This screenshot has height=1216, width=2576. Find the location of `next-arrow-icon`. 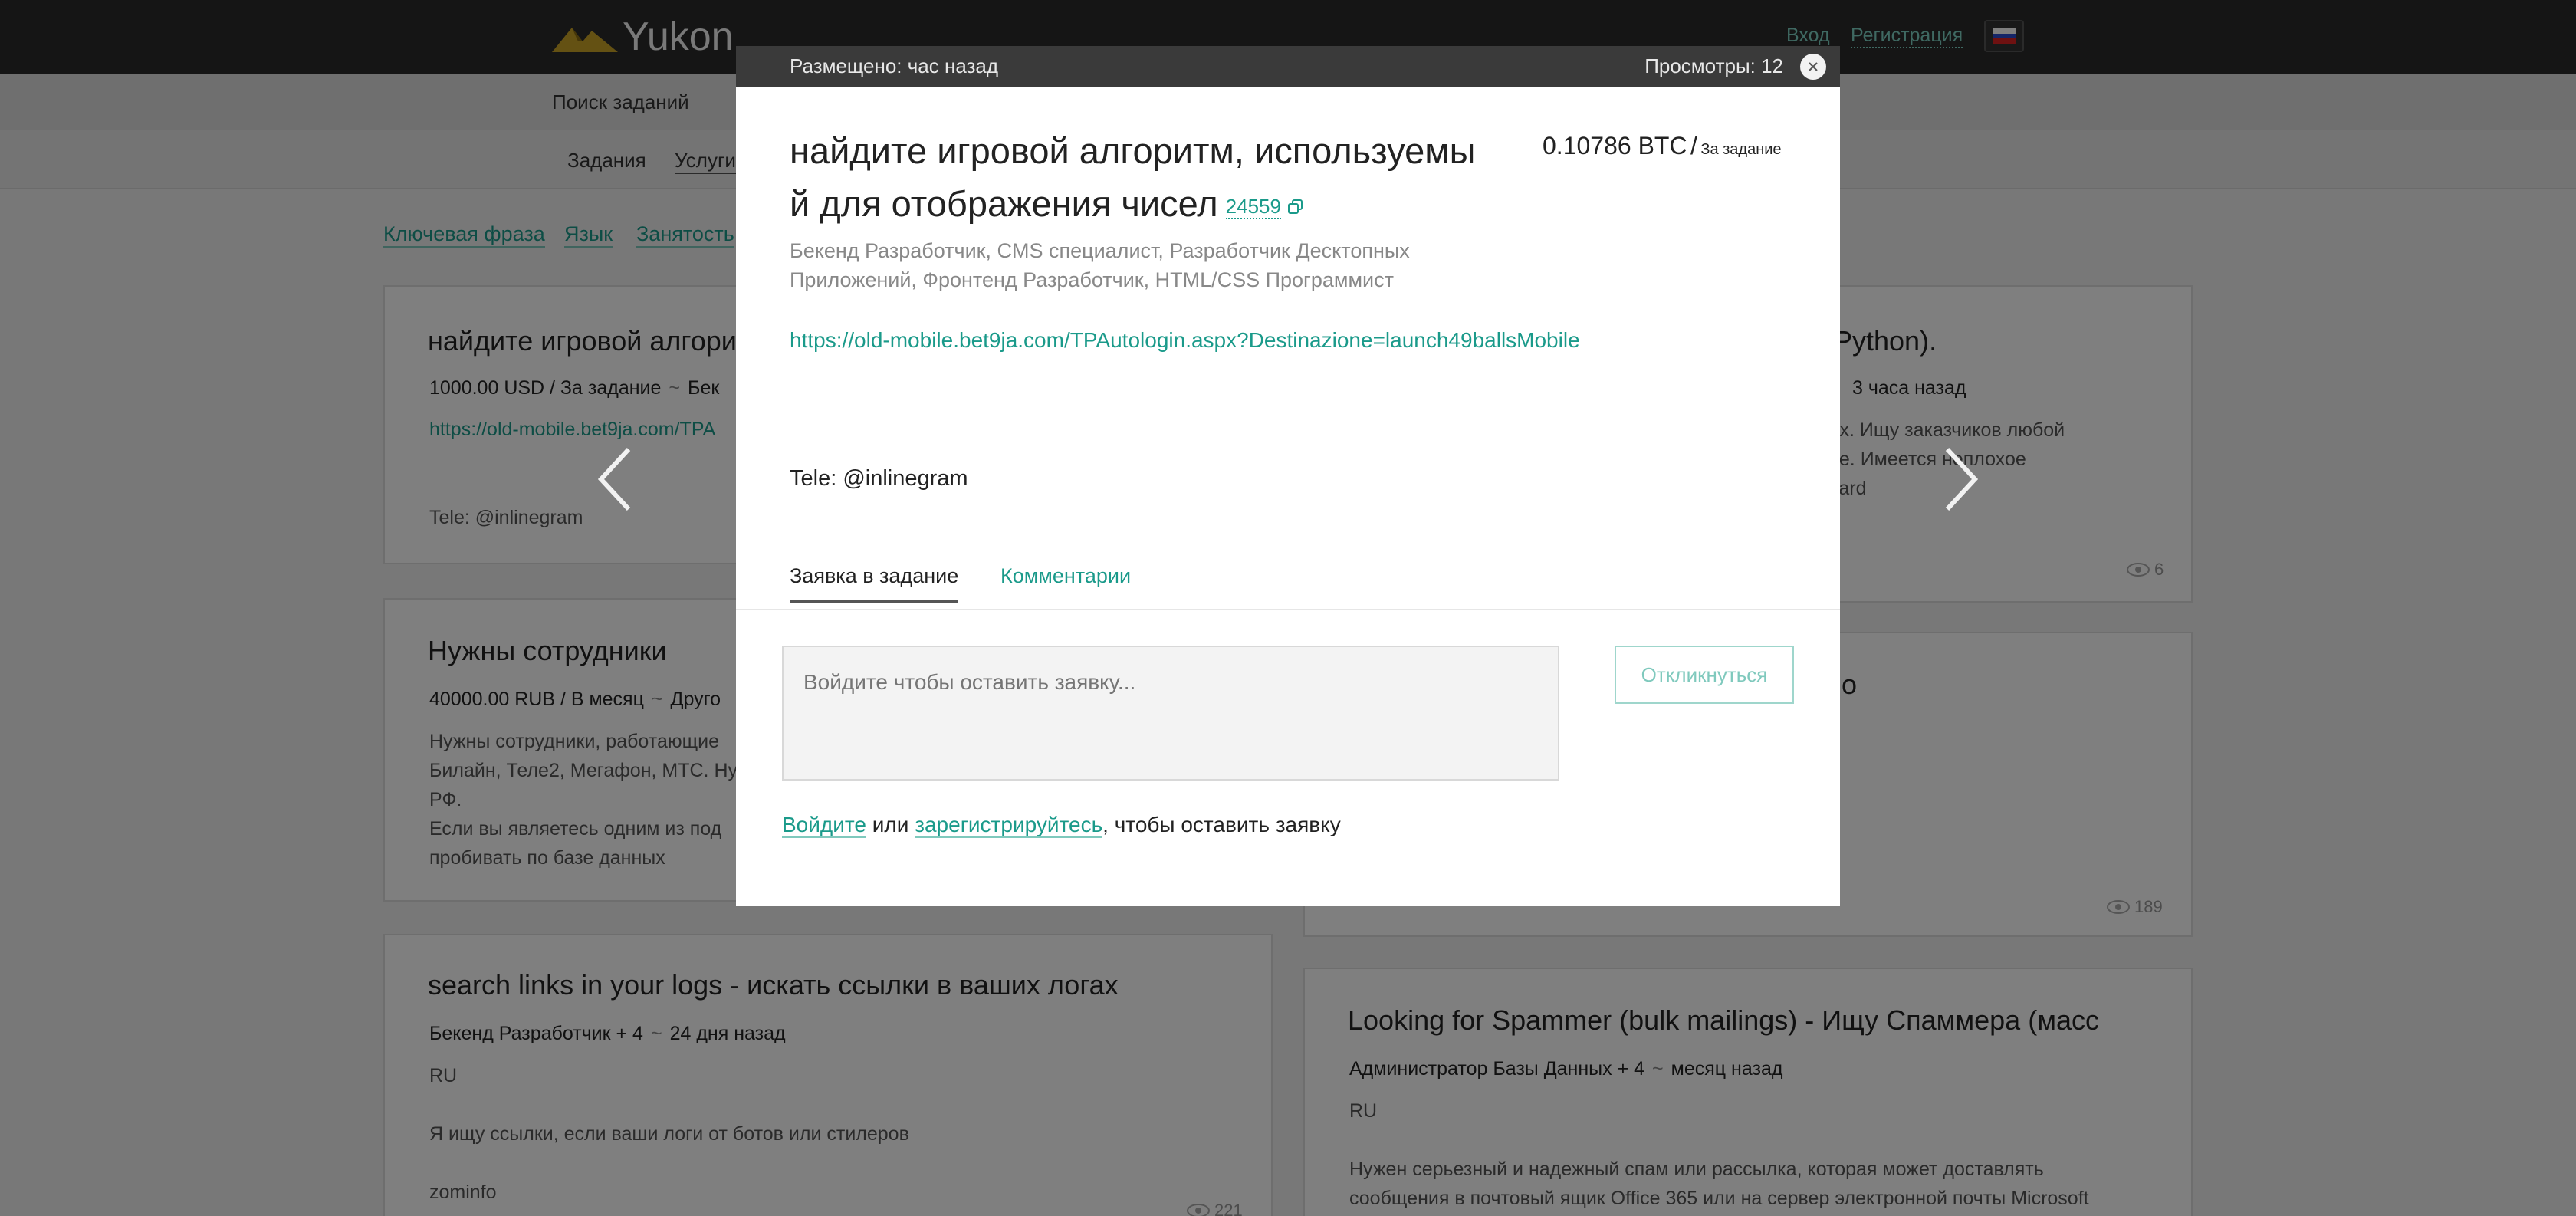

next-arrow-icon is located at coordinates (1959, 479).